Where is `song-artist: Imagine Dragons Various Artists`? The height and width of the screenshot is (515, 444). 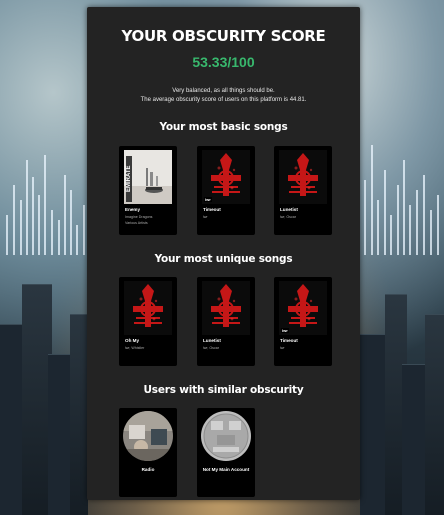 song-artist: Imagine Dragons Various Artists is located at coordinates (149, 220).